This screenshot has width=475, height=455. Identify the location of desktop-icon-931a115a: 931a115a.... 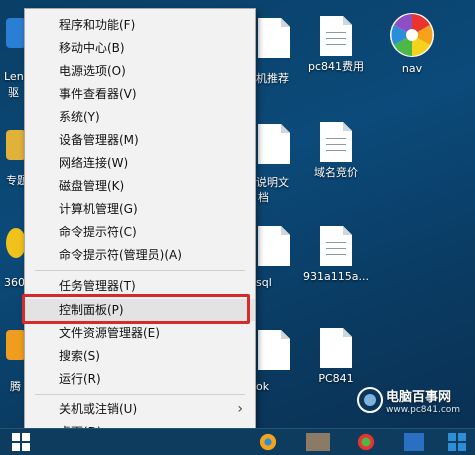
(336, 254).